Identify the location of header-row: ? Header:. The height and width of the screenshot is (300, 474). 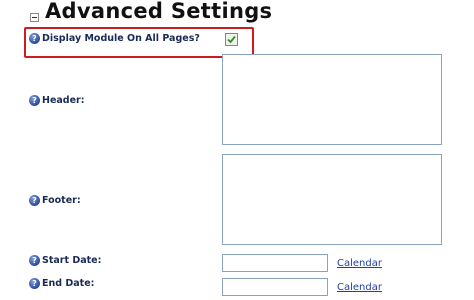
(57, 100).